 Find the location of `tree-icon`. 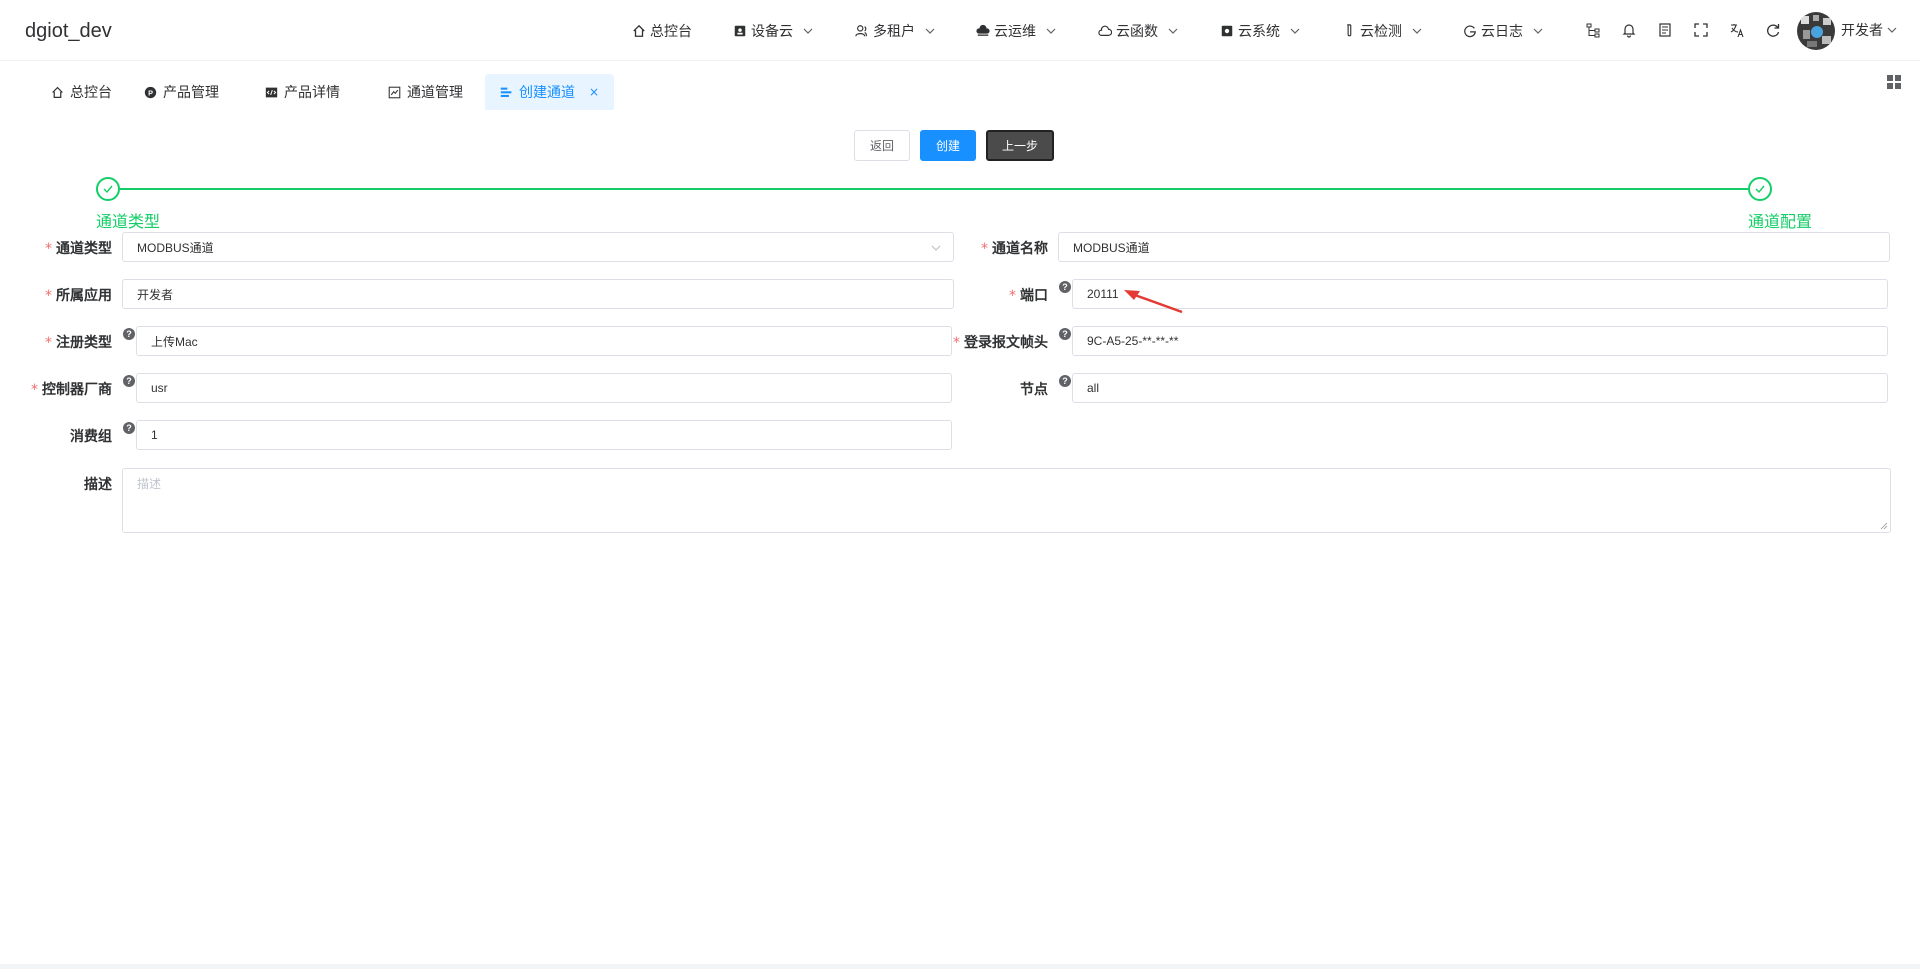

tree-icon is located at coordinates (1593, 30).